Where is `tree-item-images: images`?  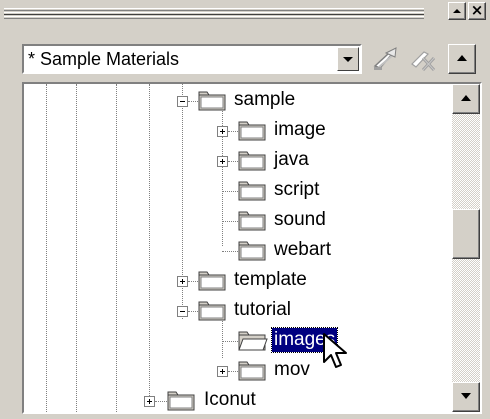 tree-item-images: images is located at coordinates (234, 341).